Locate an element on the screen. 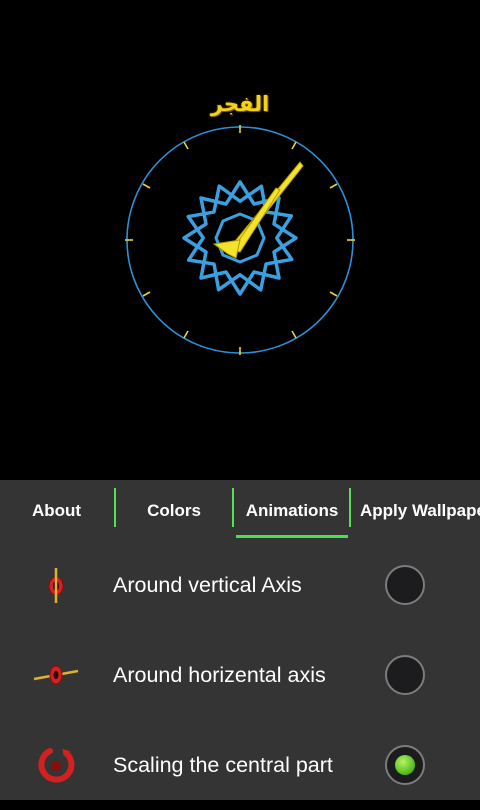  tab-apply-wallpaper-label: Apply Wallpaper is located at coordinates (420, 510).